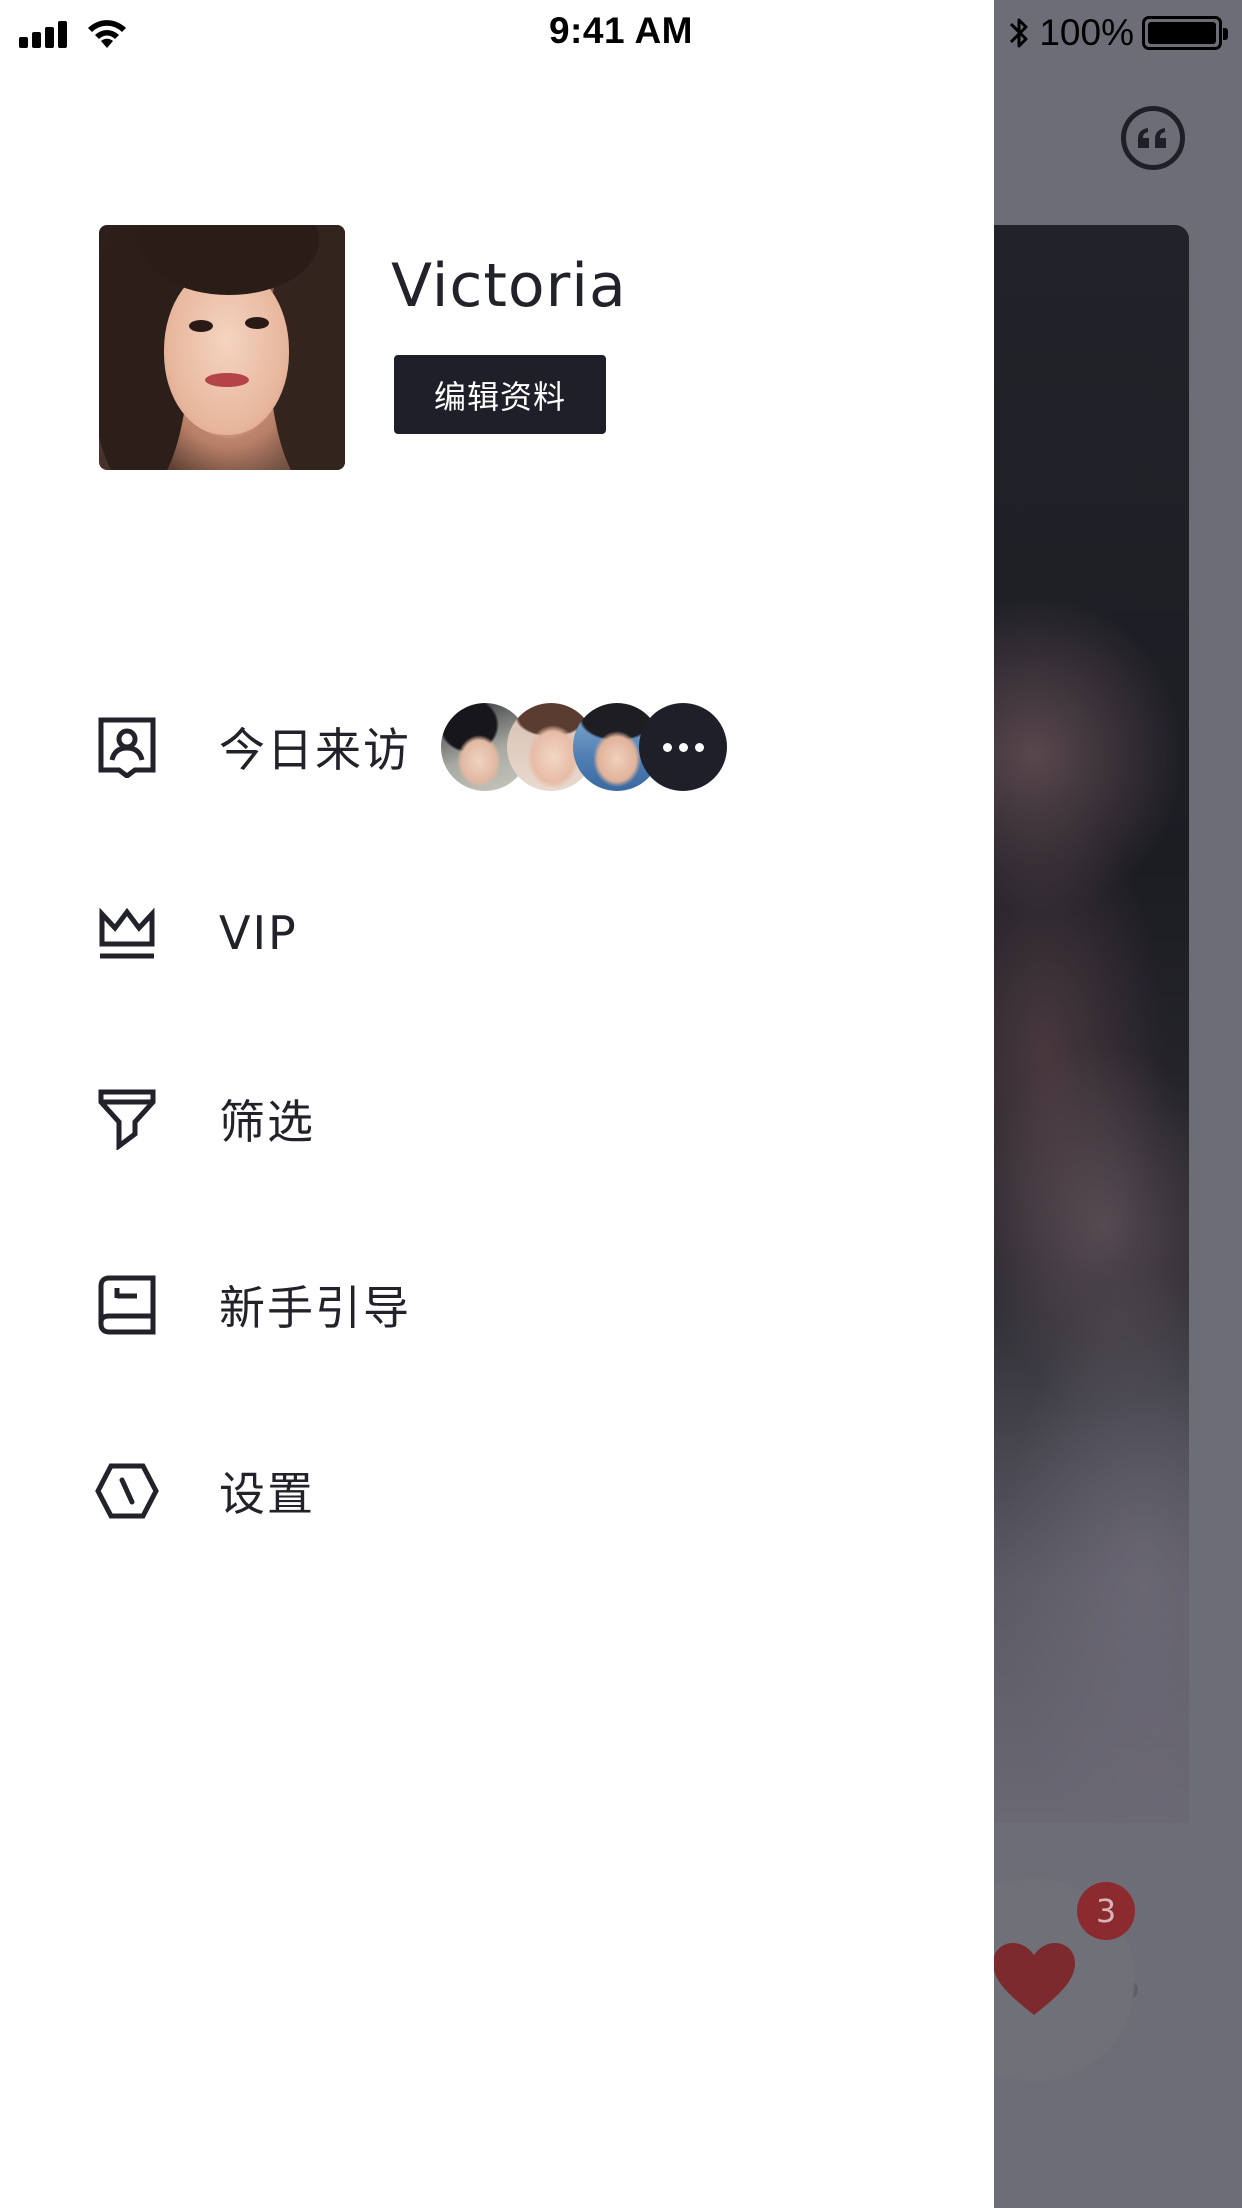  I want to click on status-right: 100%, so click(1117, 33).